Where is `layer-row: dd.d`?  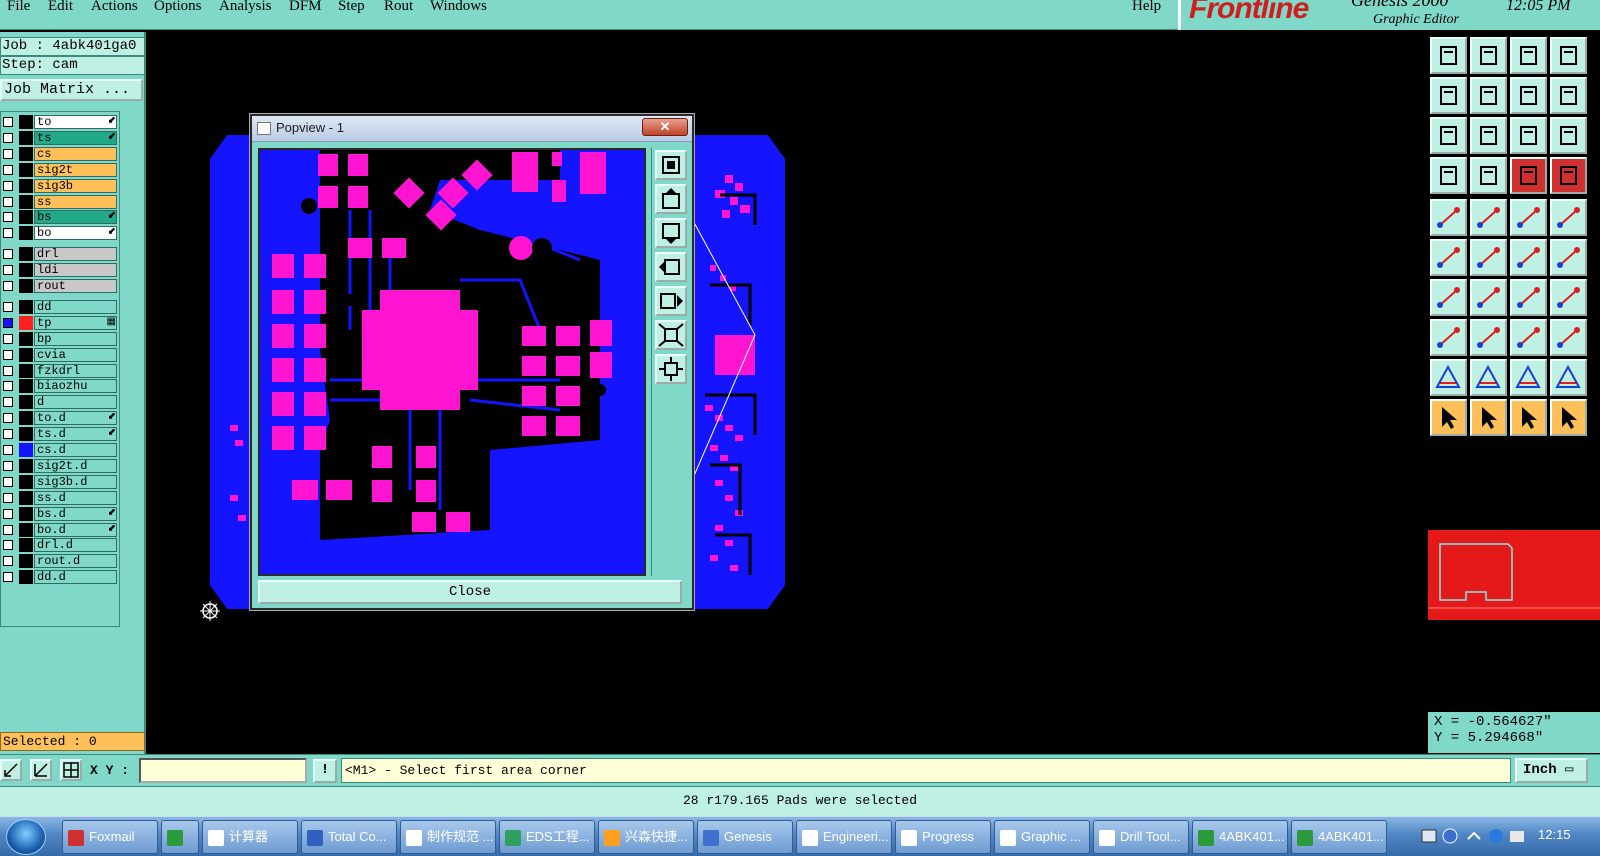 layer-row: dd.d is located at coordinates (60, 577).